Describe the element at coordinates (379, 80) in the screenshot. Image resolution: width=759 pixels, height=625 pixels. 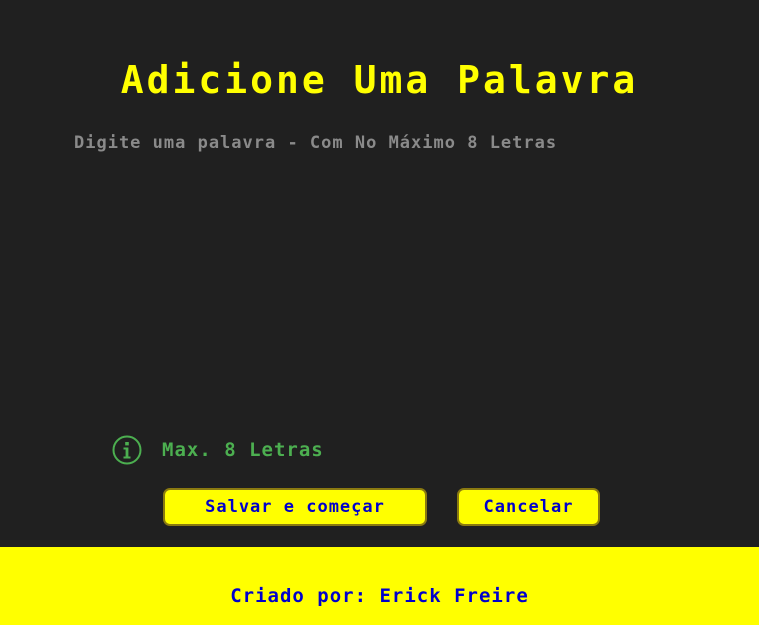
I see `page-title: Adicione Uma Palavra` at that location.